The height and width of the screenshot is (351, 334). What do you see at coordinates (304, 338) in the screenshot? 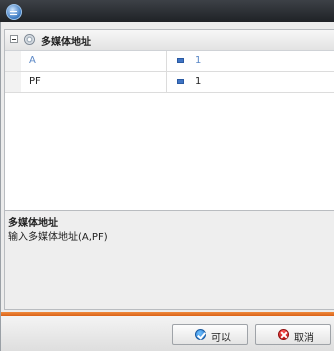
I see `cancel-button-label: 取消` at bounding box center [304, 338].